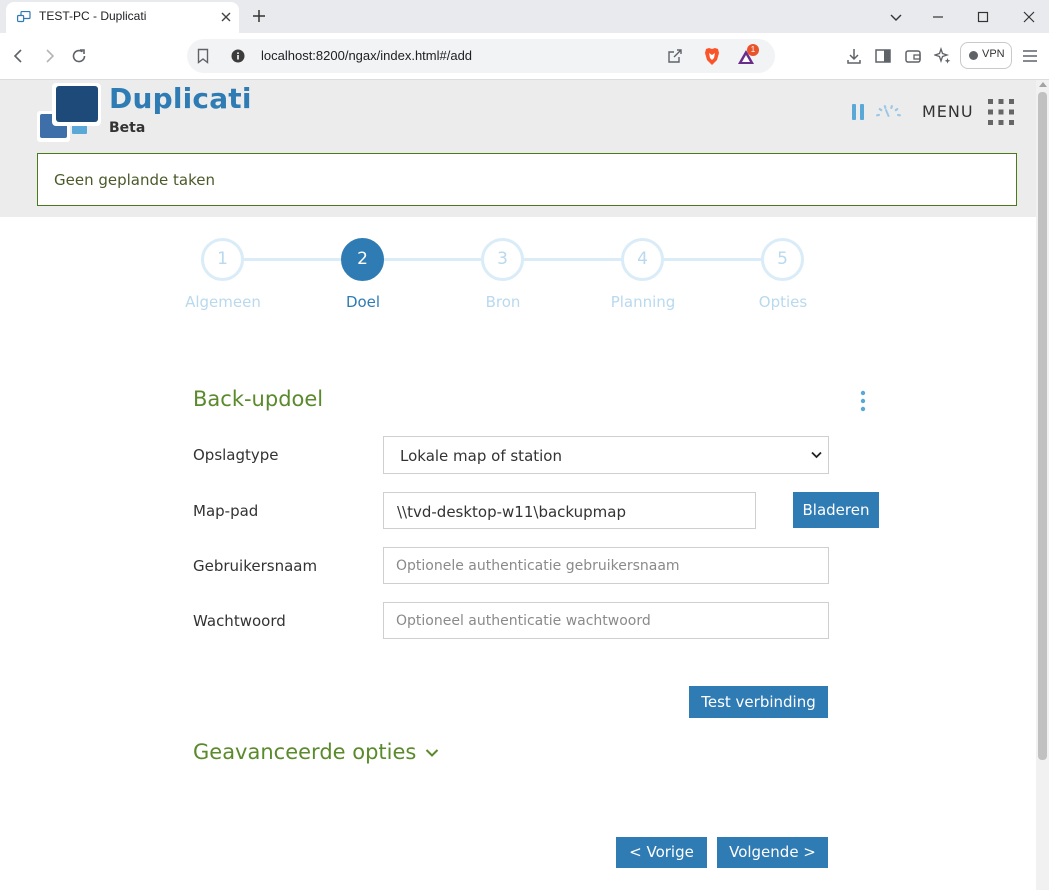  Describe the element at coordinates (180, 98) in the screenshot. I see `app-title: Duplicati` at that location.